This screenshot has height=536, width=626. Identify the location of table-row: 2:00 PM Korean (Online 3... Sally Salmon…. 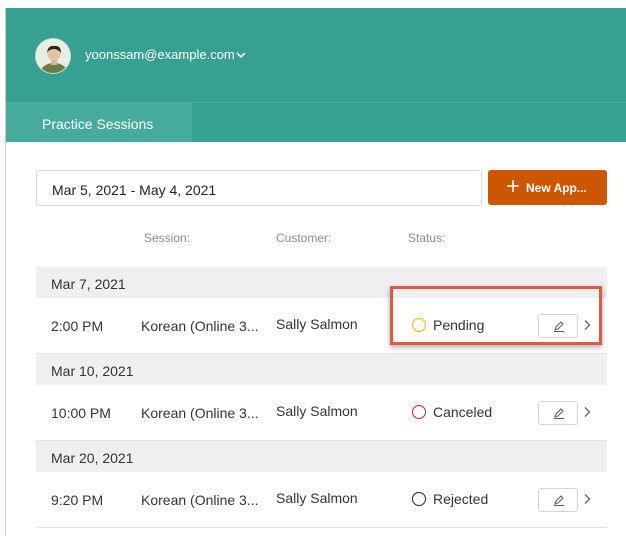
(321, 326).